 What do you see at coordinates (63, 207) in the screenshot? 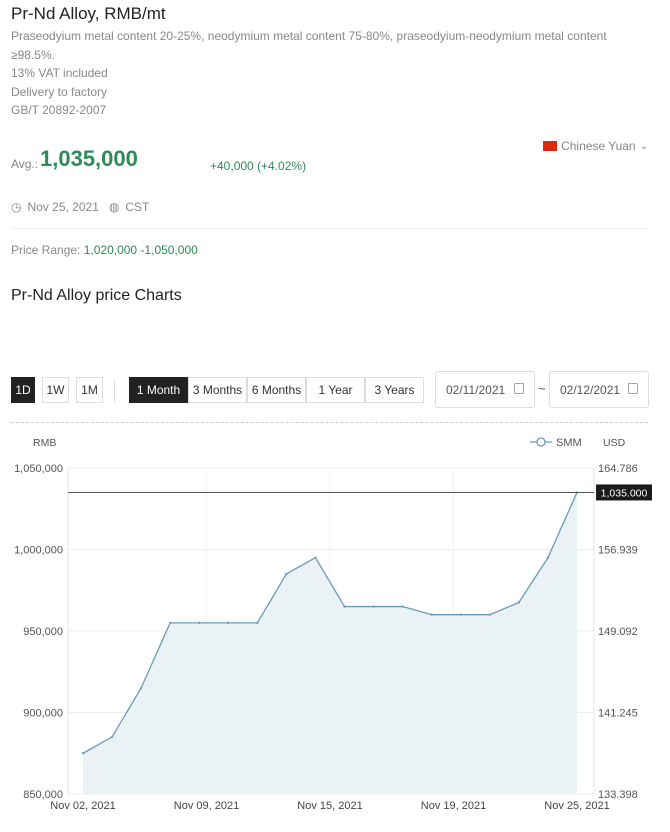
I see `price-date: Nov 25, 2021` at bounding box center [63, 207].